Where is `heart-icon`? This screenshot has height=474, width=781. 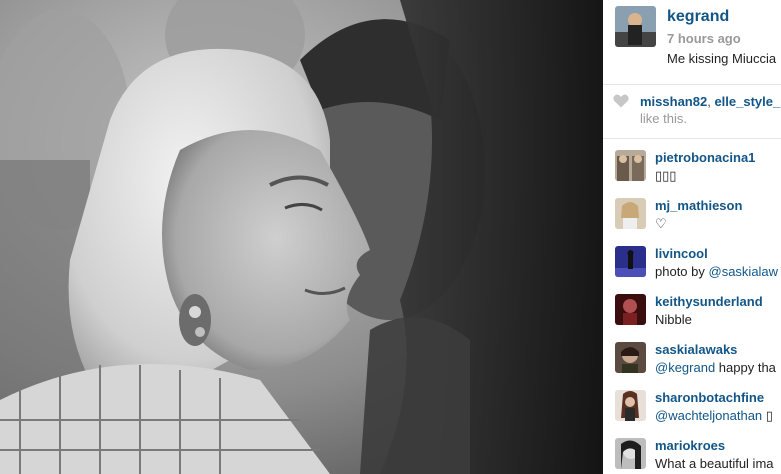
heart-icon is located at coordinates (621, 101).